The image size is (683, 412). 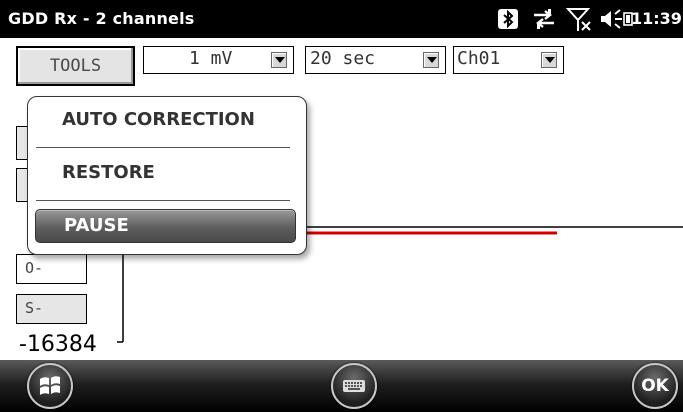 I want to click on windows-start-icon, so click(x=50, y=386).